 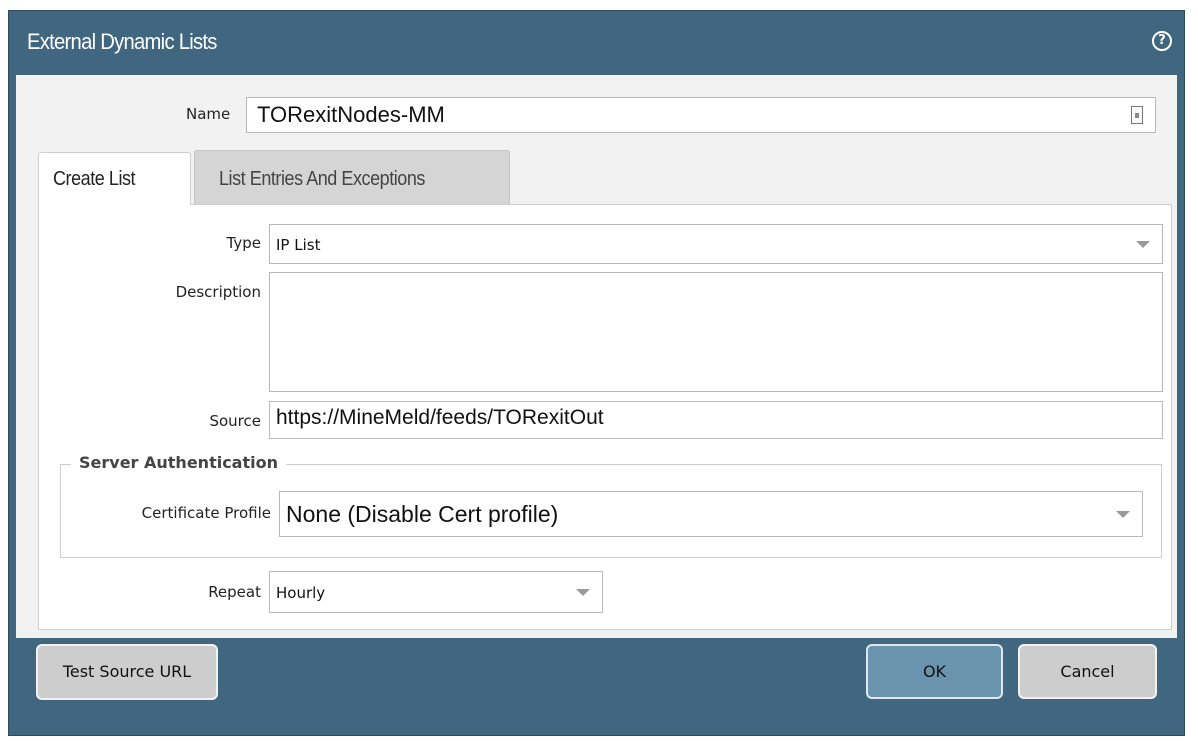 I want to click on description-textarea, so click(x=716, y=332).